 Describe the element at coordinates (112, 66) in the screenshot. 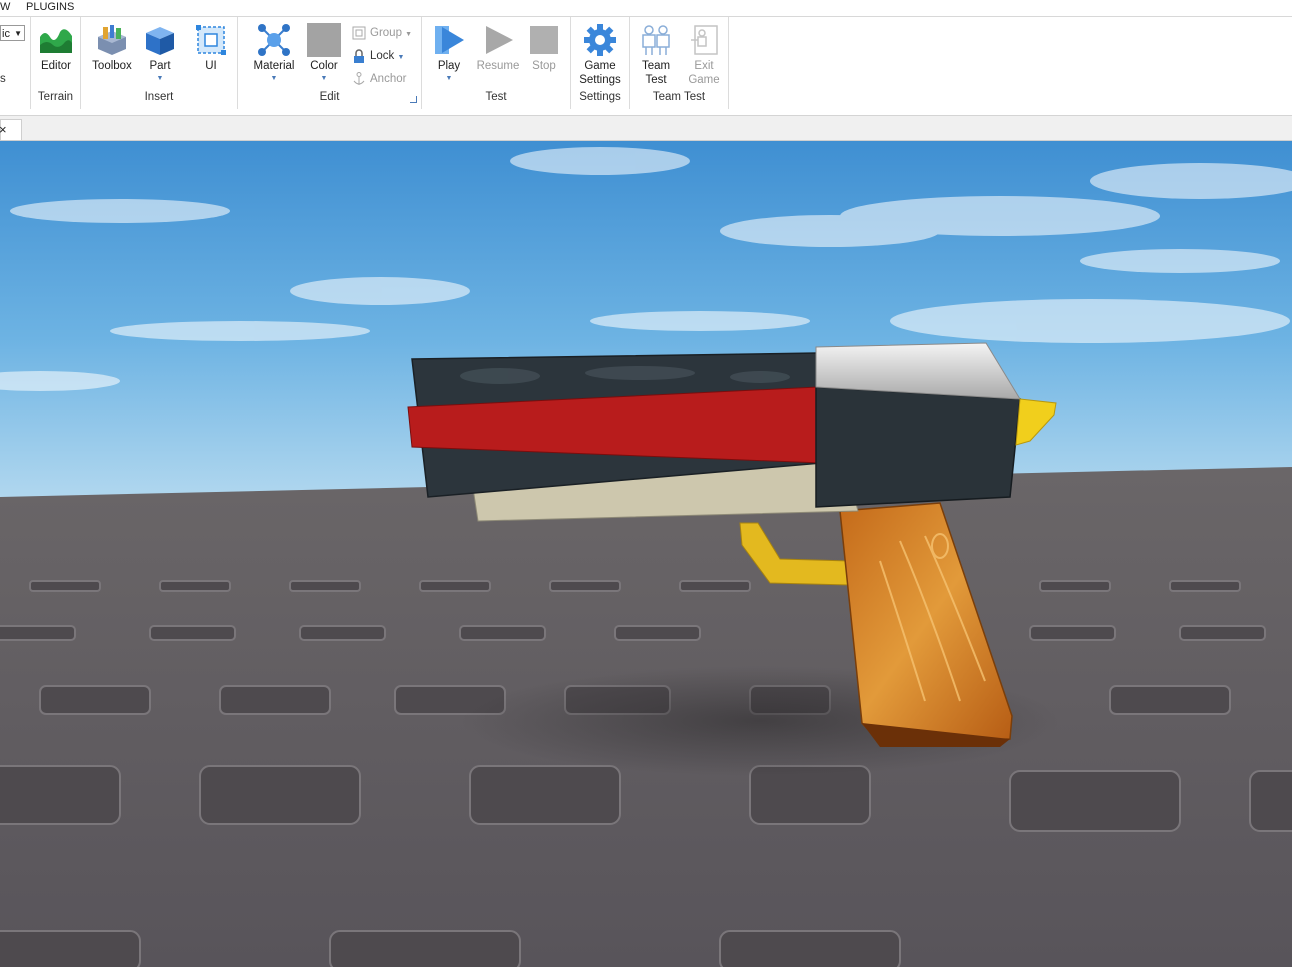

I see `toolbox-label: Toolbox` at that location.